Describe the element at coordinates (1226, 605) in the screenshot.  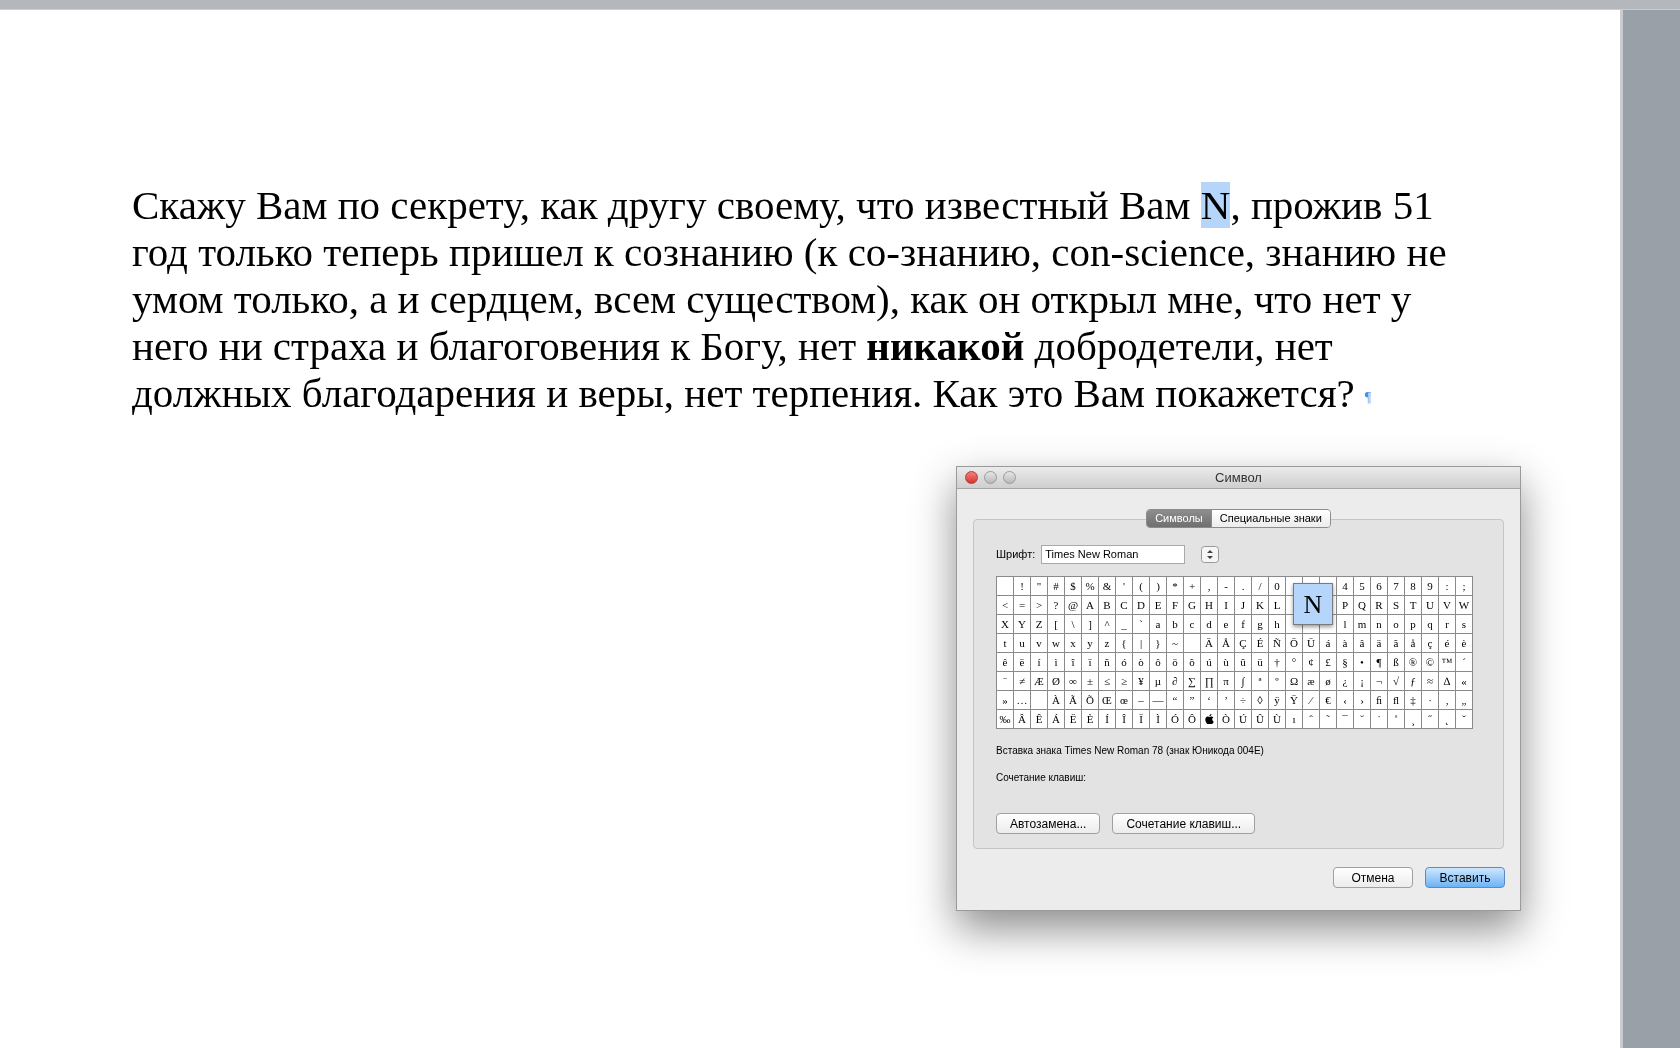
I see `character-cell: I` at that location.